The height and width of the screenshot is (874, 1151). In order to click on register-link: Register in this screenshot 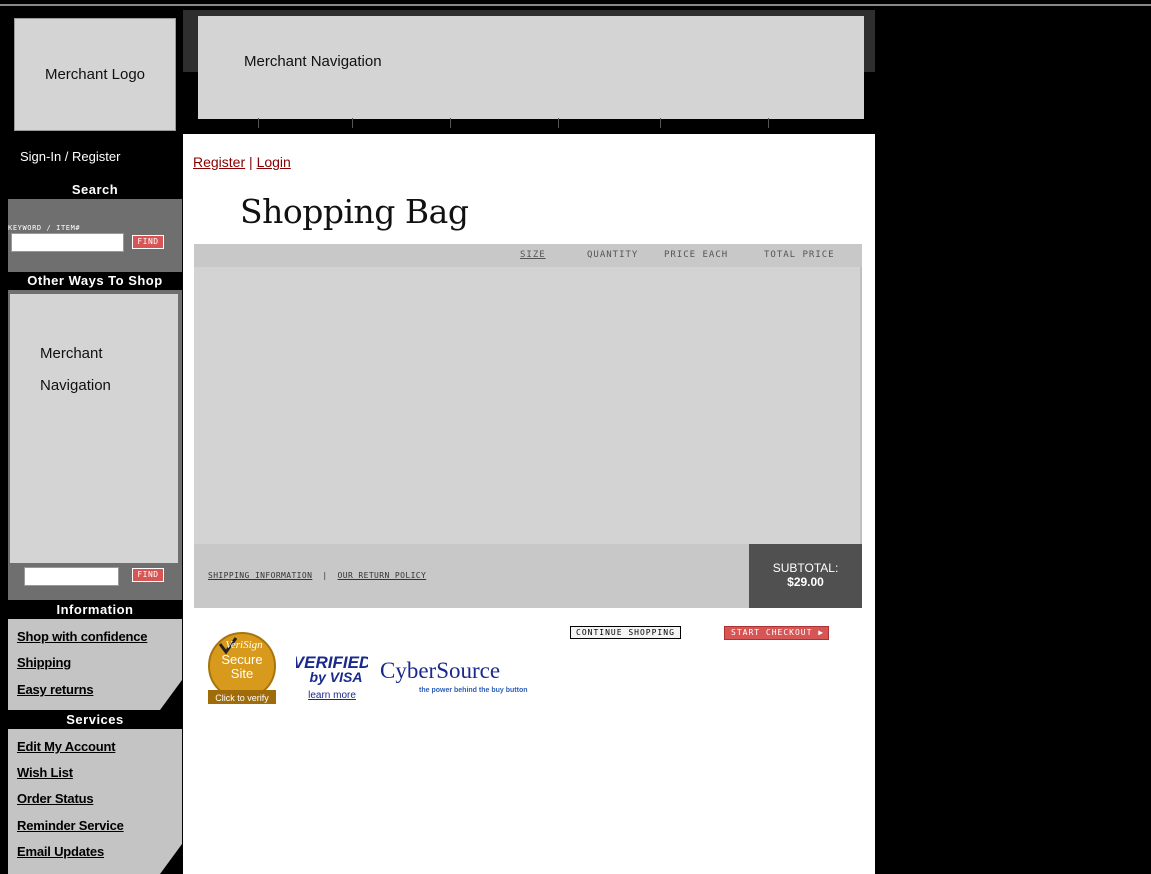, I will do `click(219, 162)`.